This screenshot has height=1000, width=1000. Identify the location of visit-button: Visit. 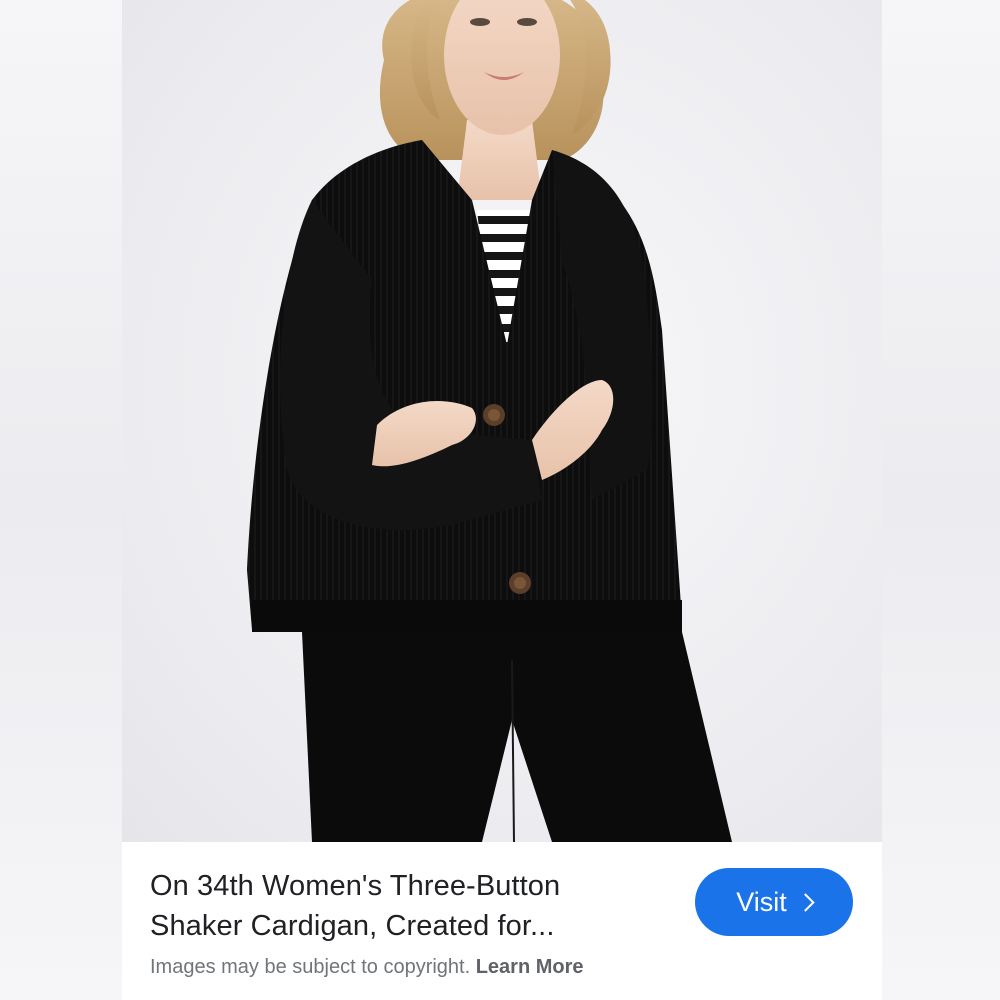
(774, 902).